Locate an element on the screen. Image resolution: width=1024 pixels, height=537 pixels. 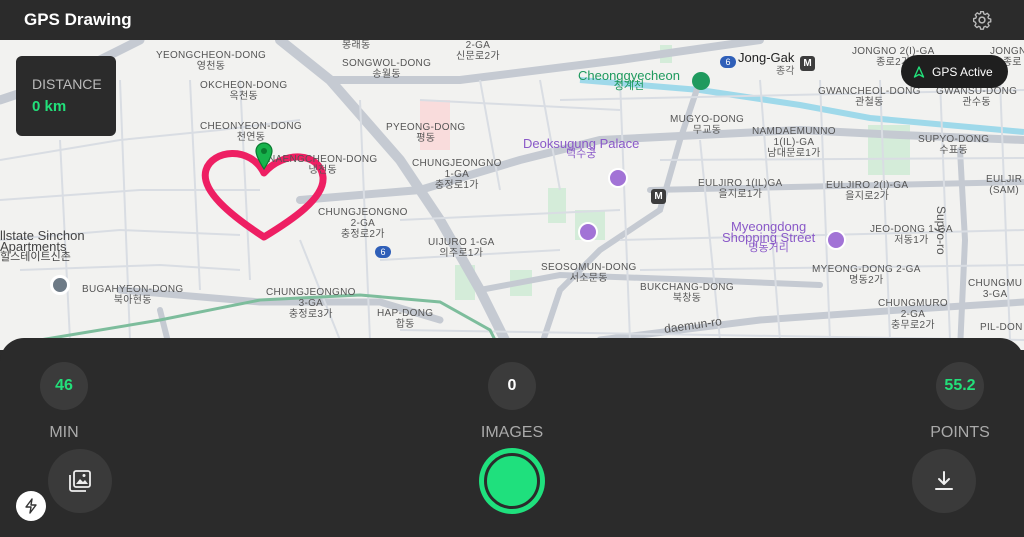
landmark-icon is located at coordinates (588, 232).